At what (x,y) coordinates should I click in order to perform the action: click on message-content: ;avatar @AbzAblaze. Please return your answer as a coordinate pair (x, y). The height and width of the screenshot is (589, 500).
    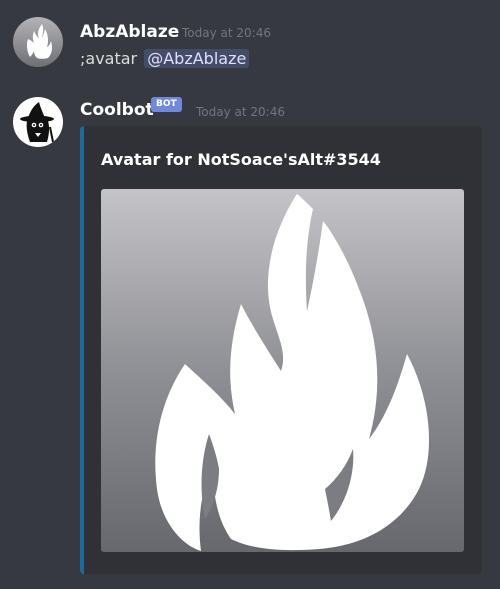
    Looking at the image, I should click on (165, 58).